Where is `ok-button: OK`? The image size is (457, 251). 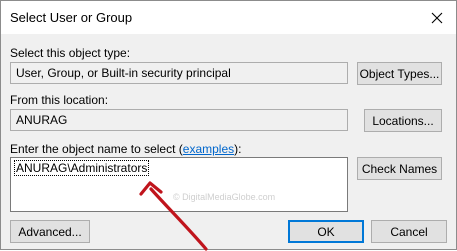 ok-button: OK is located at coordinates (326, 231).